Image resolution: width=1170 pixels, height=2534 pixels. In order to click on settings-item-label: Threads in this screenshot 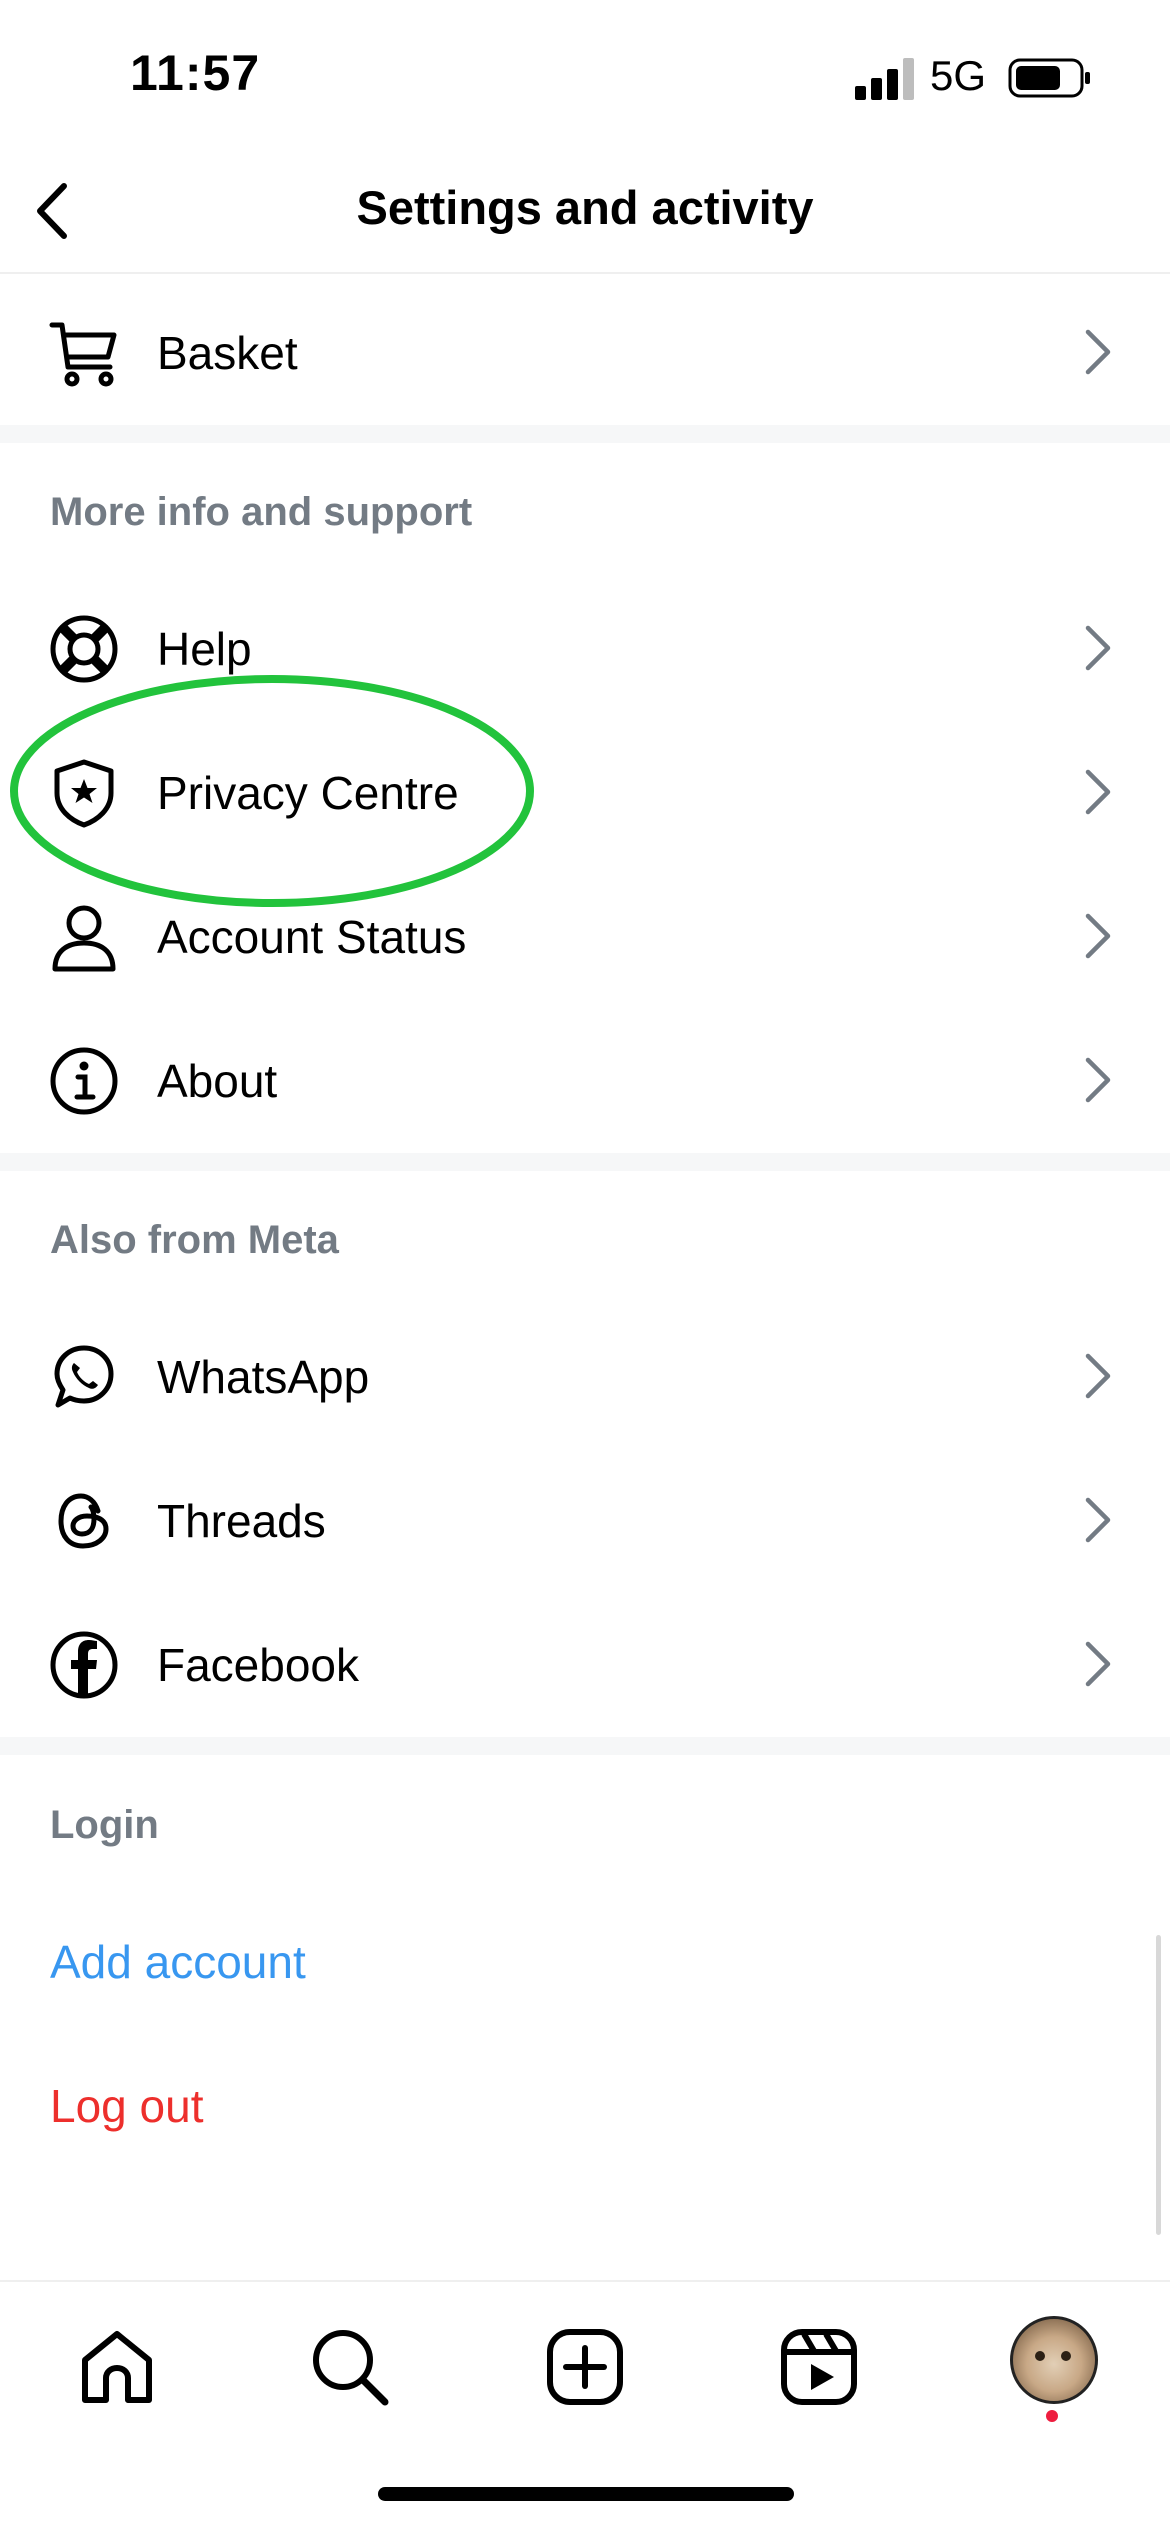, I will do `click(241, 1521)`.